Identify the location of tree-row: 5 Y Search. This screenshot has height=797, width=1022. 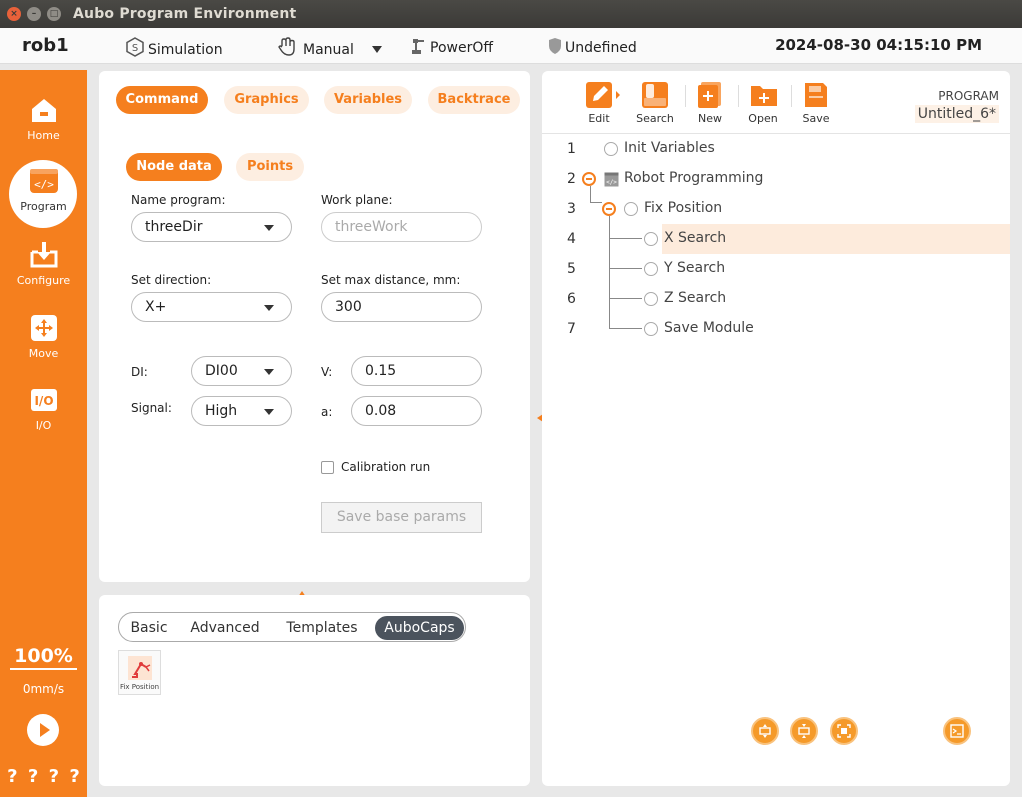
(776, 269).